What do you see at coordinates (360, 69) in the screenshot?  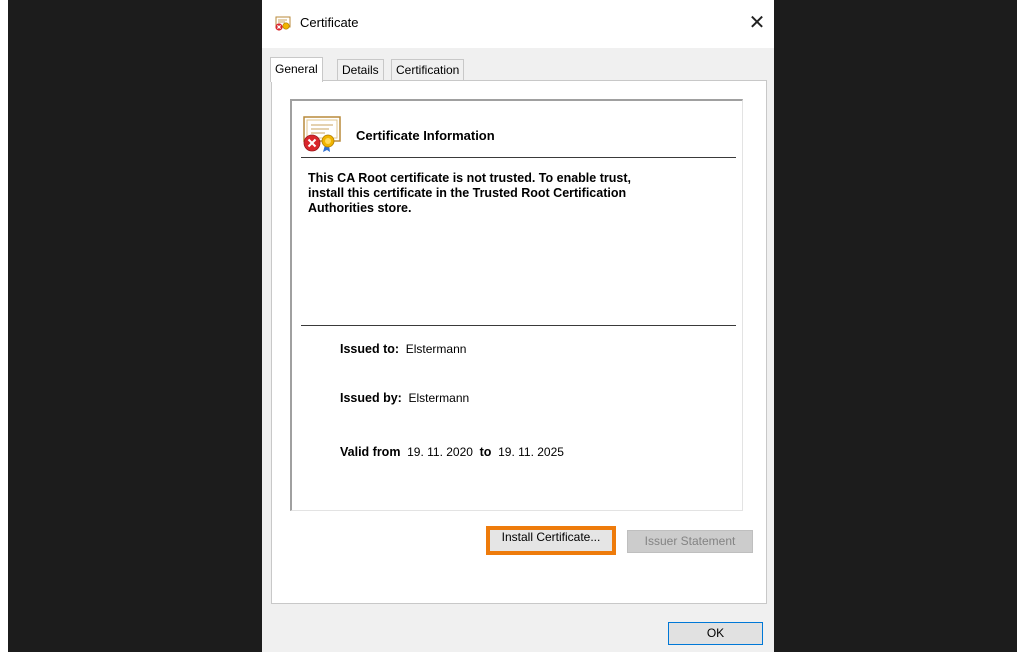 I see `tab-details: Details` at bounding box center [360, 69].